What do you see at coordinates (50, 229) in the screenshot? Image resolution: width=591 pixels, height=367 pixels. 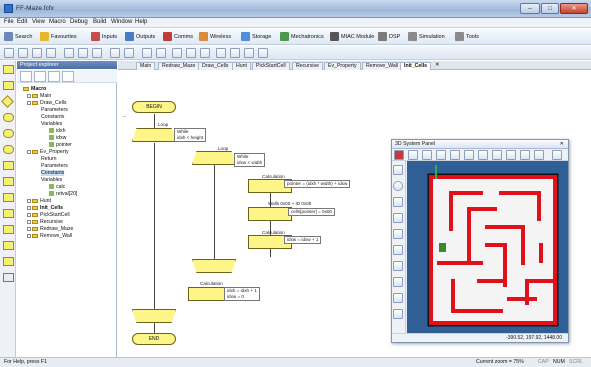 I see `tree-item: Redraw_Maze` at bounding box center [50, 229].